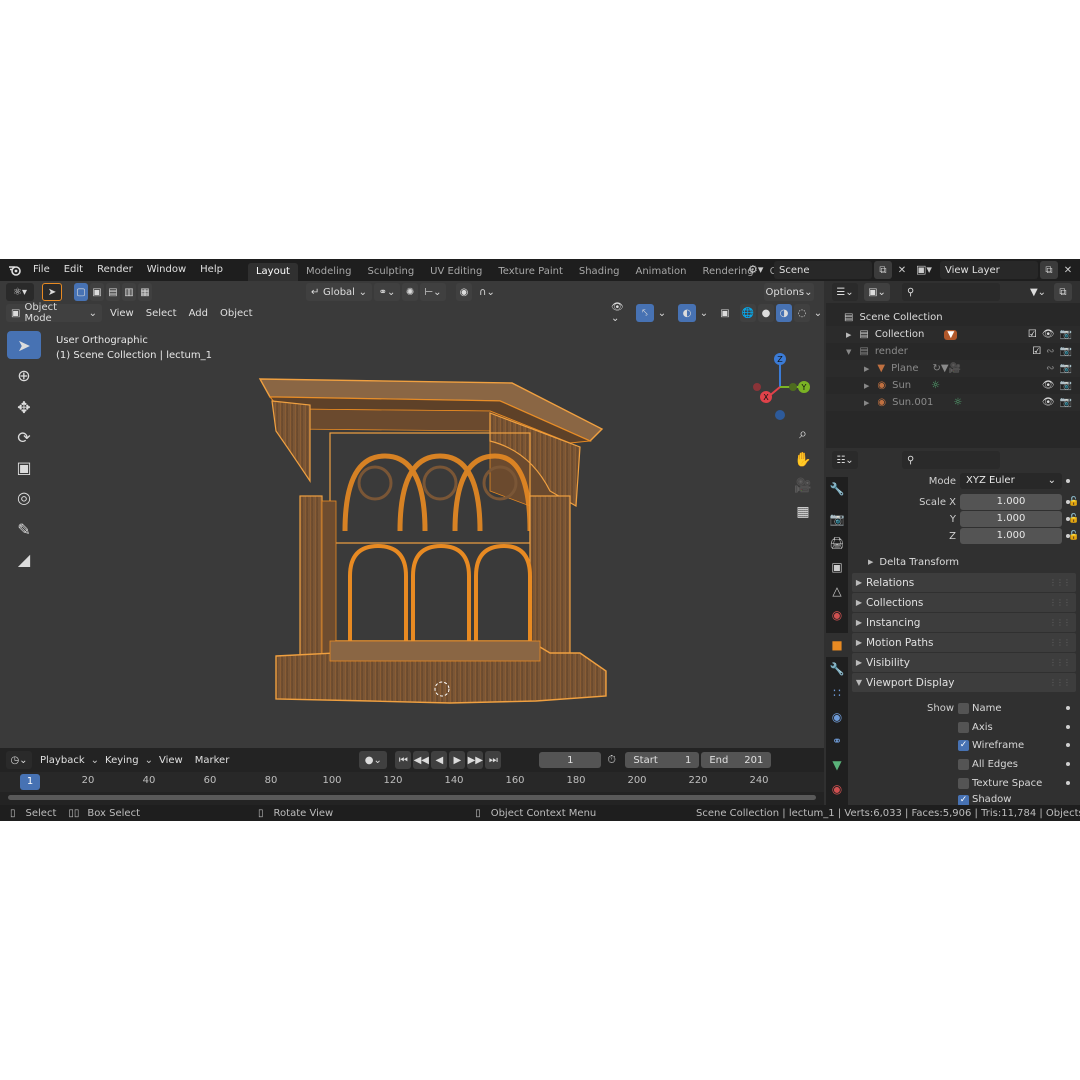 Image resolution: width=1080 pixels, height=1080 pixels. I want to click on display-mode-icon: ▣⌄, so click(877, 292).